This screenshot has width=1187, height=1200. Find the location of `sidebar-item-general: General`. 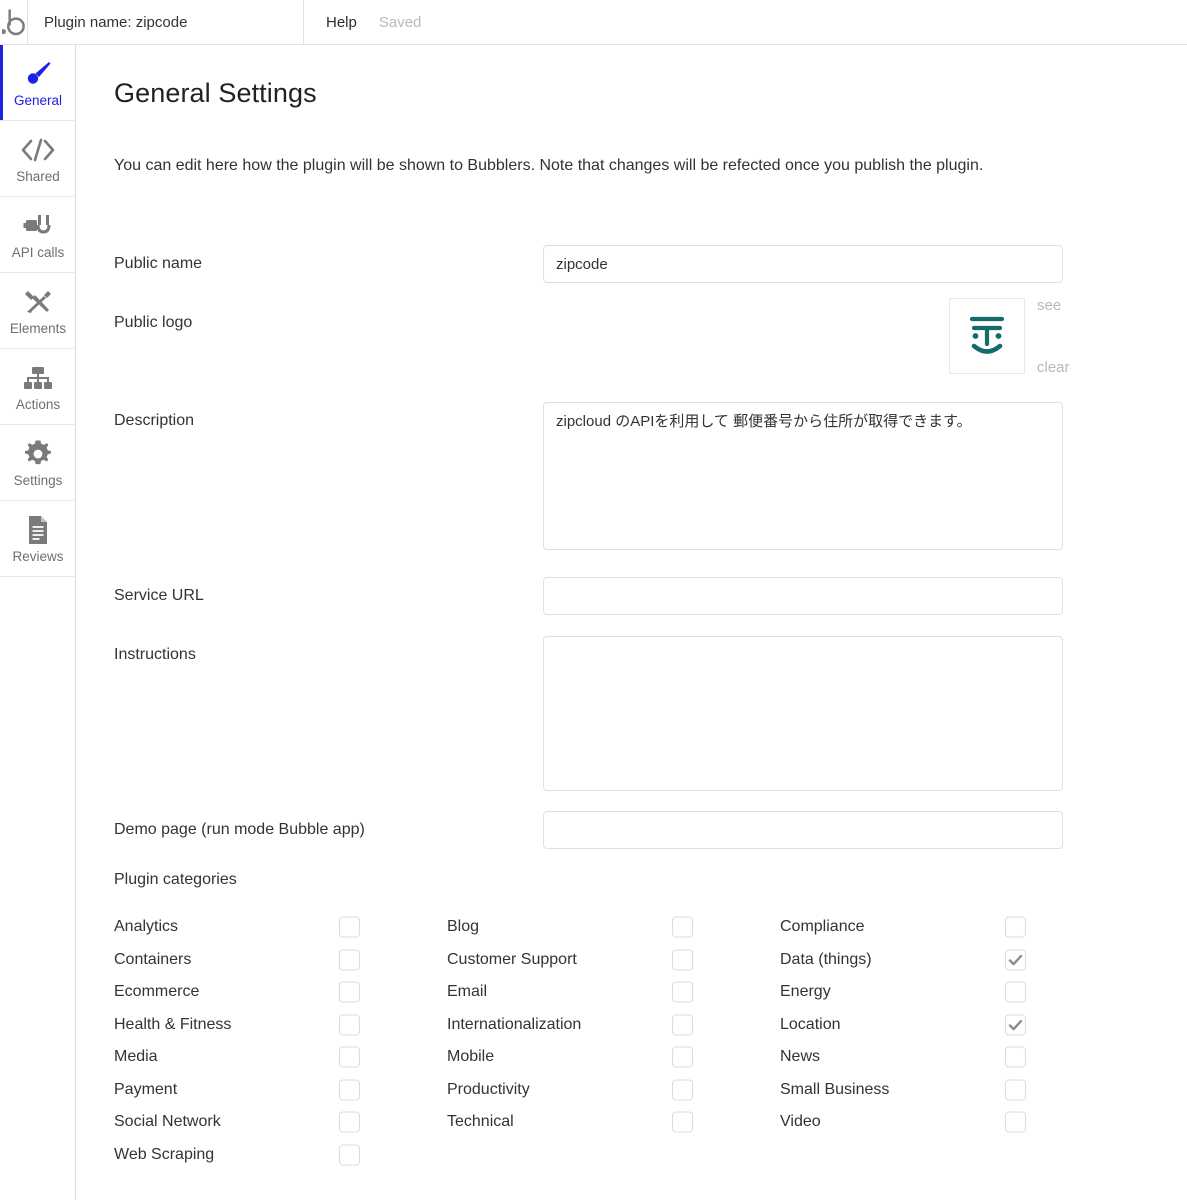

sidebar-item-general: General is located at coordinates (38, 83).